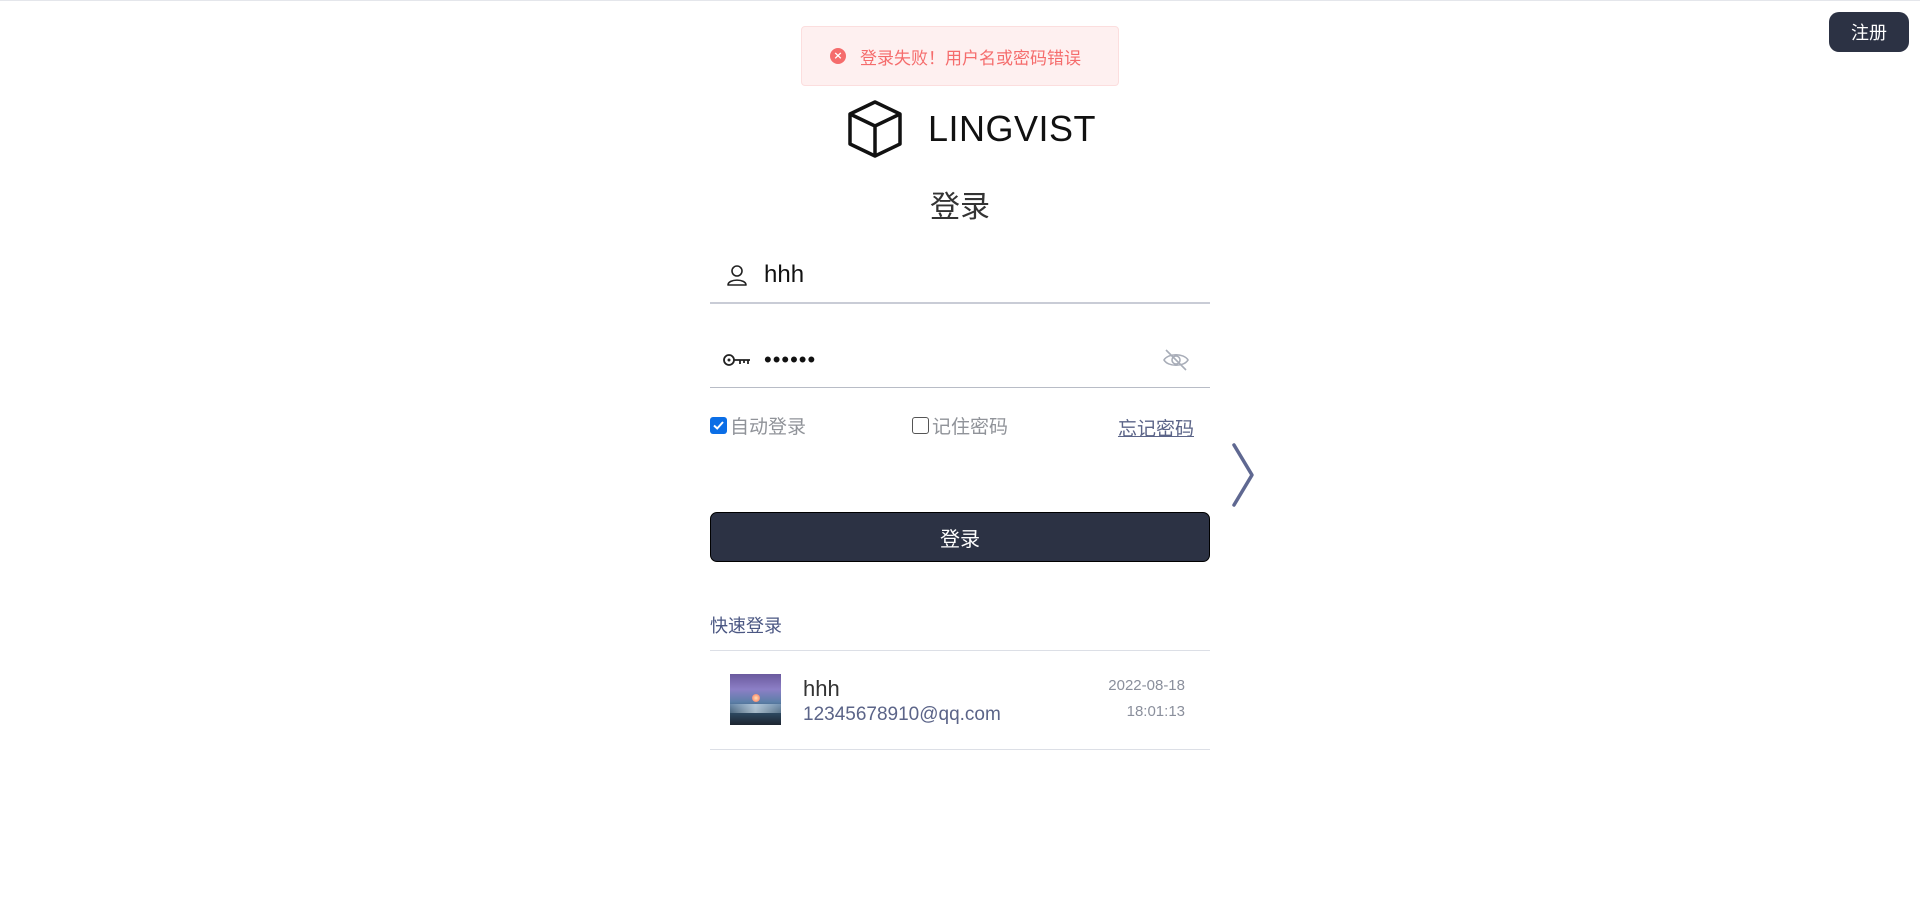 This screenshot has width=1920, height=902. Describe the element at coordinates (737, 275) in the screenshot. I see `user-icon` at that location.